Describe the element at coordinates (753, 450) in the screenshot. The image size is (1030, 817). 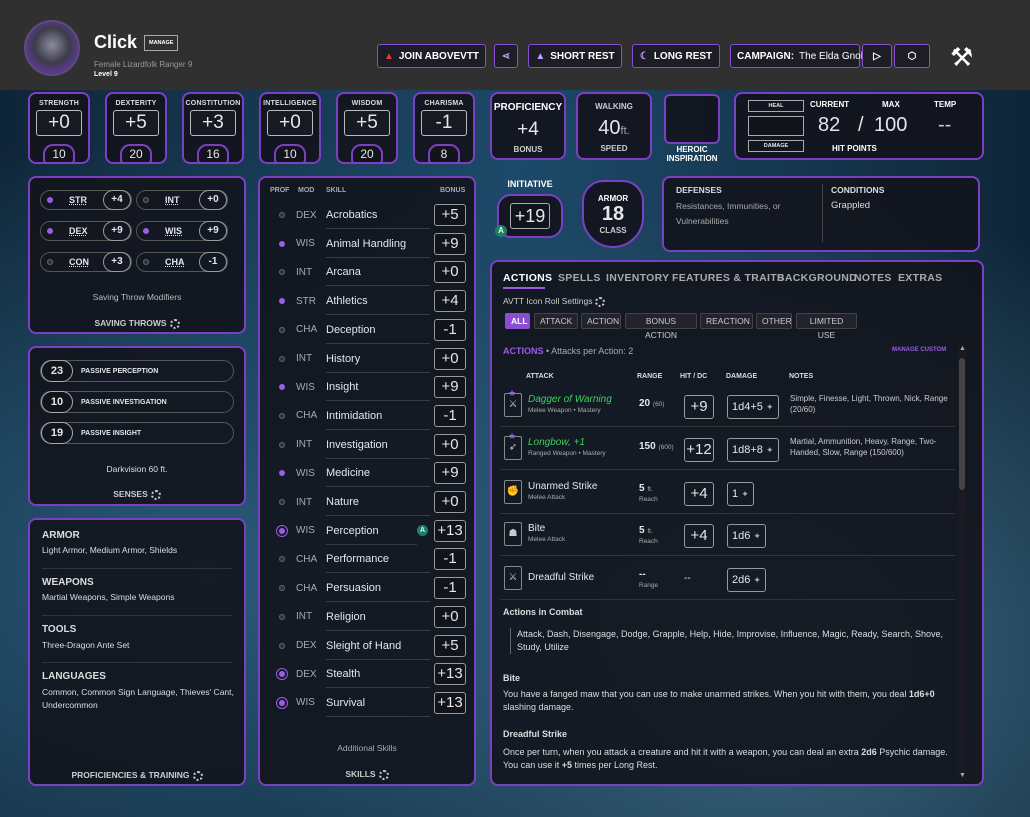
I see `damage-button: 1d8+8 ✦` at that location.